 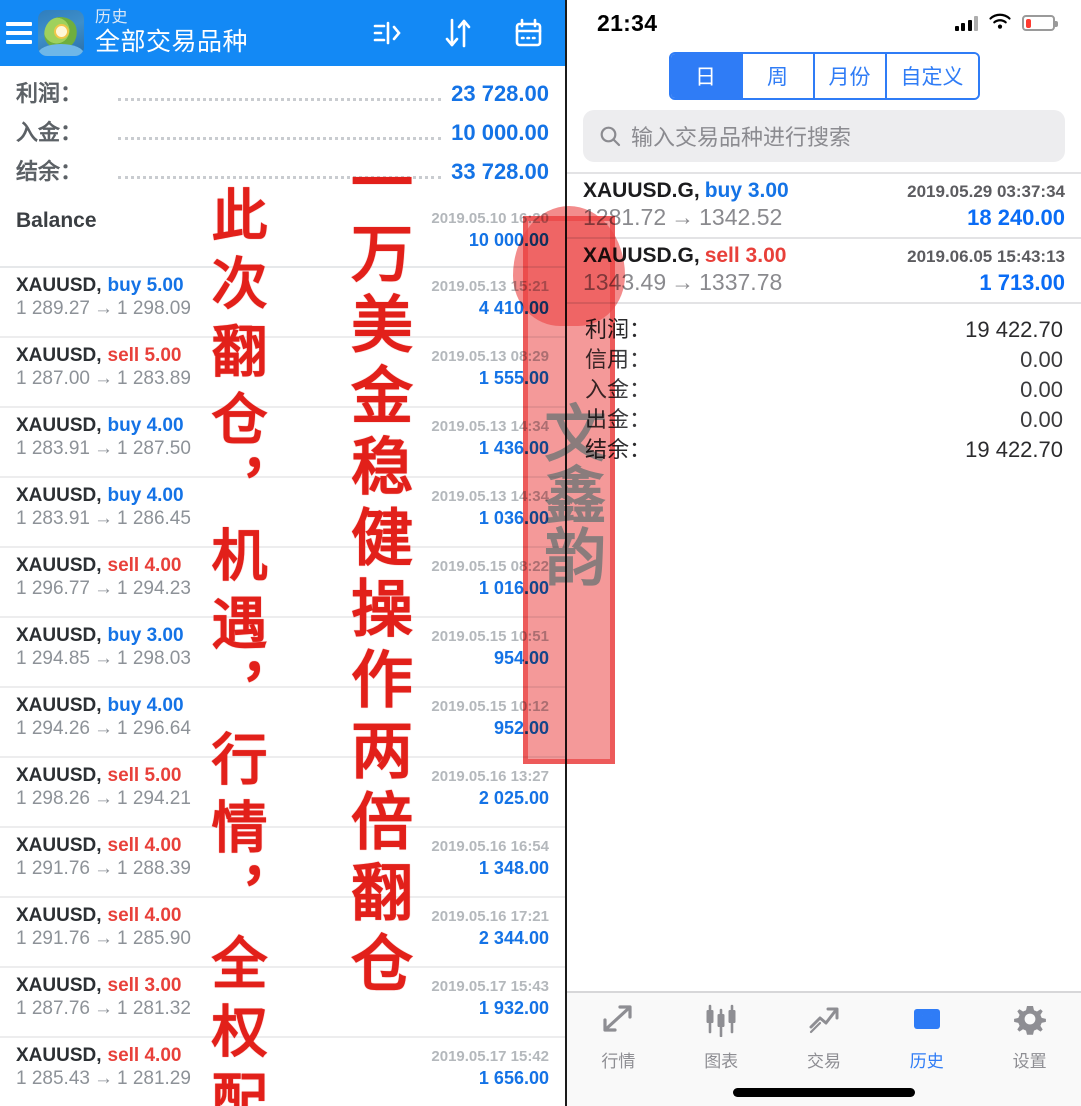 I want to click on summary-value-deposit: 10 000.00, so click(x=500, y=132).